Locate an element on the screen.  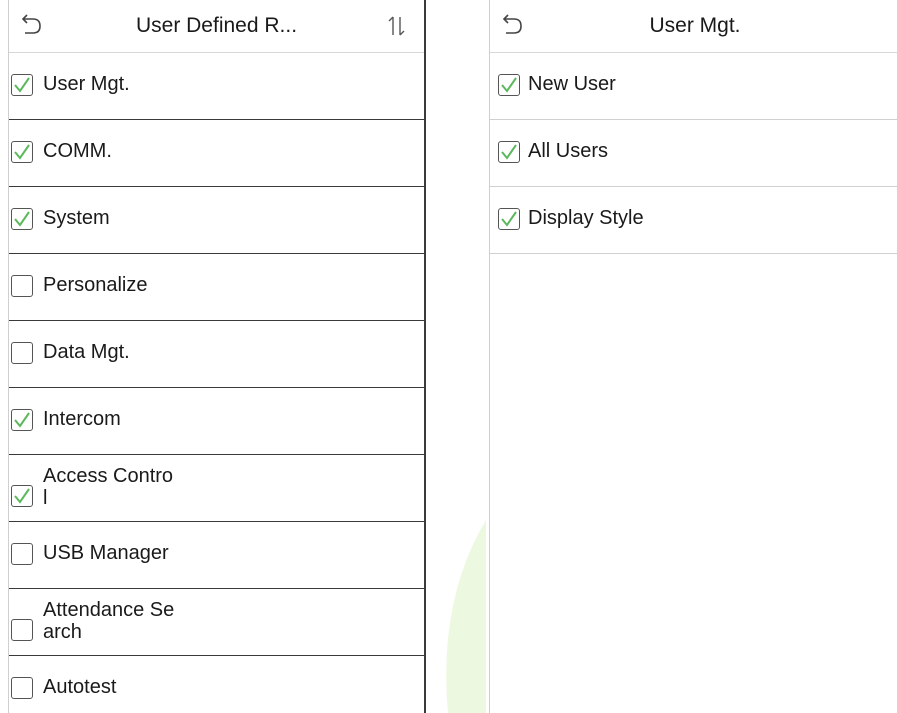
list-item-label: Intercom is located at coordinates (82, 419).